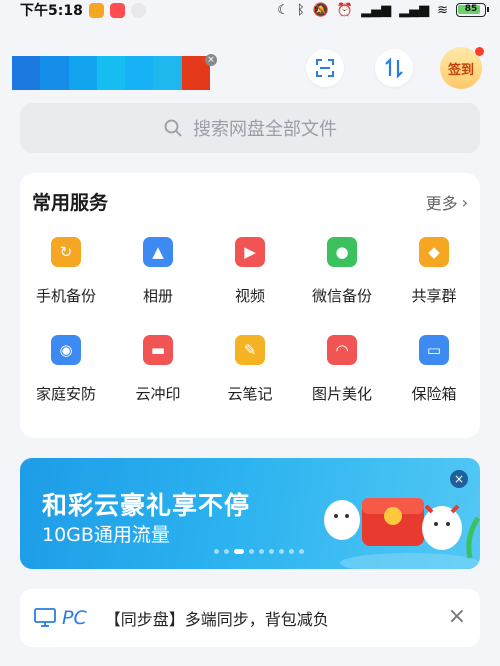 This screenshot has height=666, width=500. Describe the element at coordinates (459, 479) in the screenshot. I see `banner-close-button: ×` at that location.